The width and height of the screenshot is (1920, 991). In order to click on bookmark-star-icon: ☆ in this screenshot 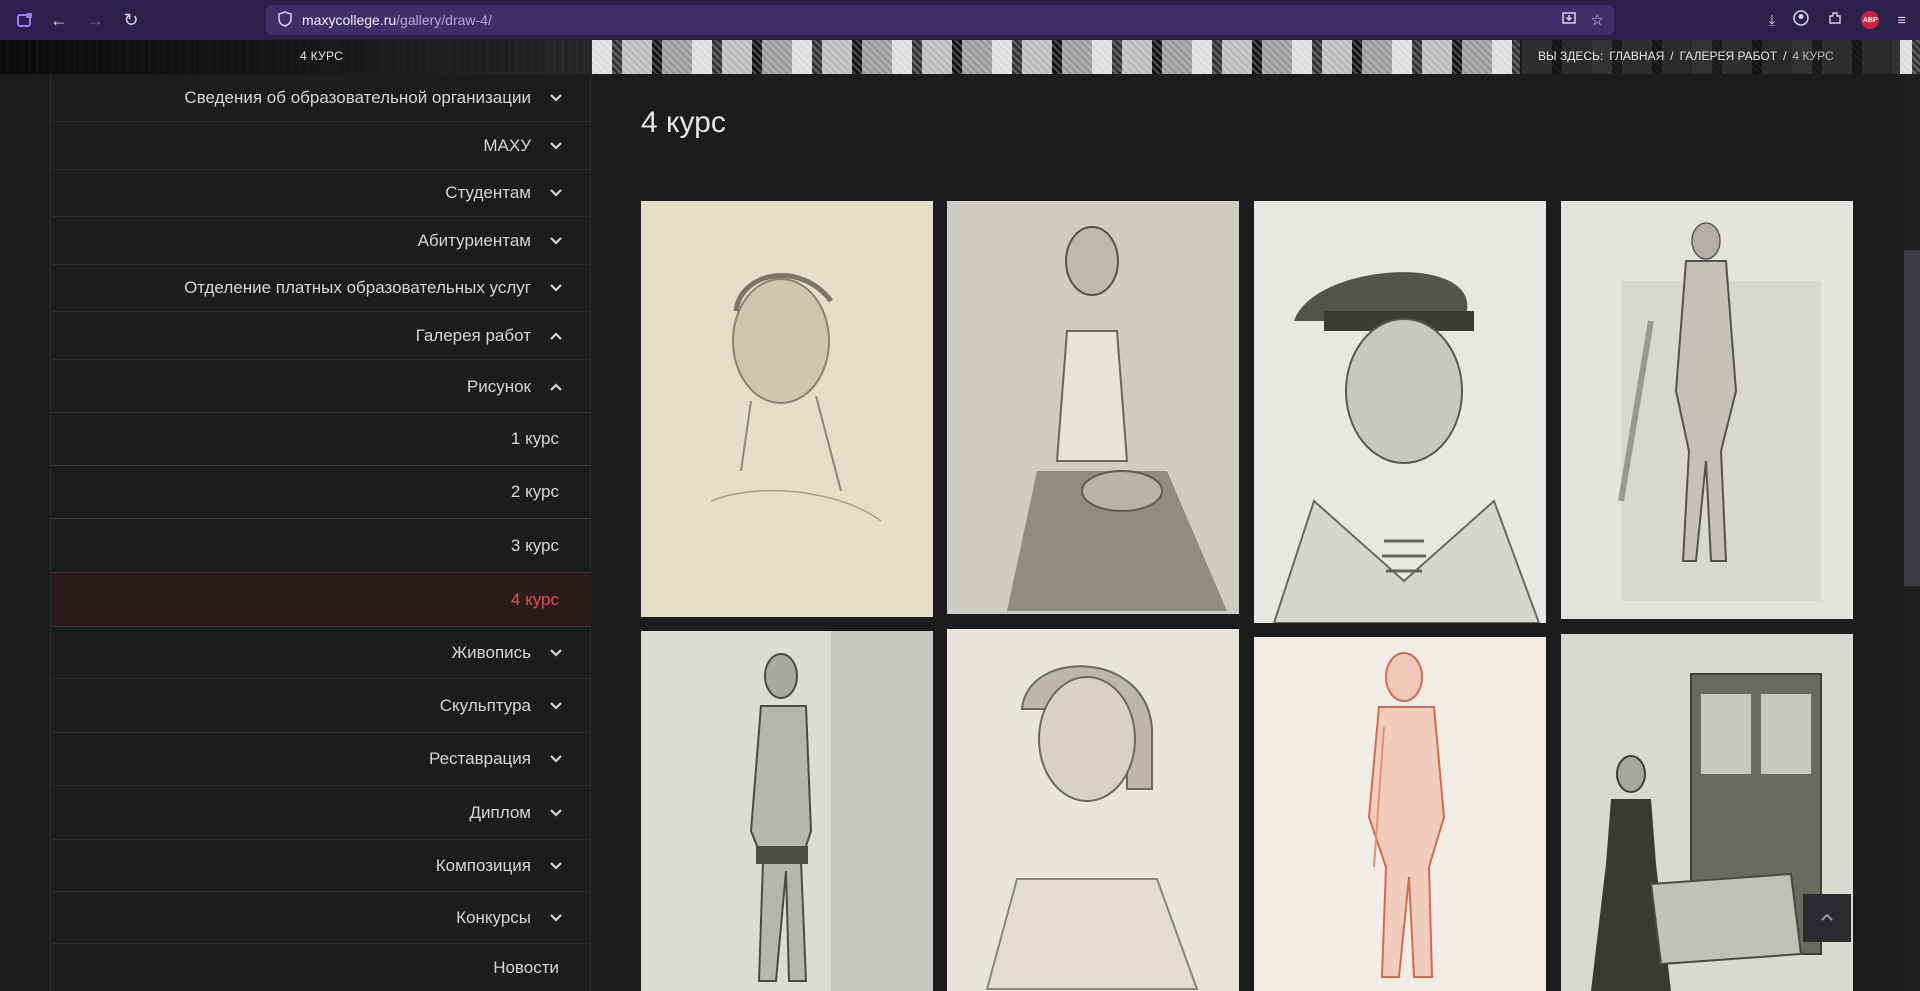, I will do `click(1597, 20)`.